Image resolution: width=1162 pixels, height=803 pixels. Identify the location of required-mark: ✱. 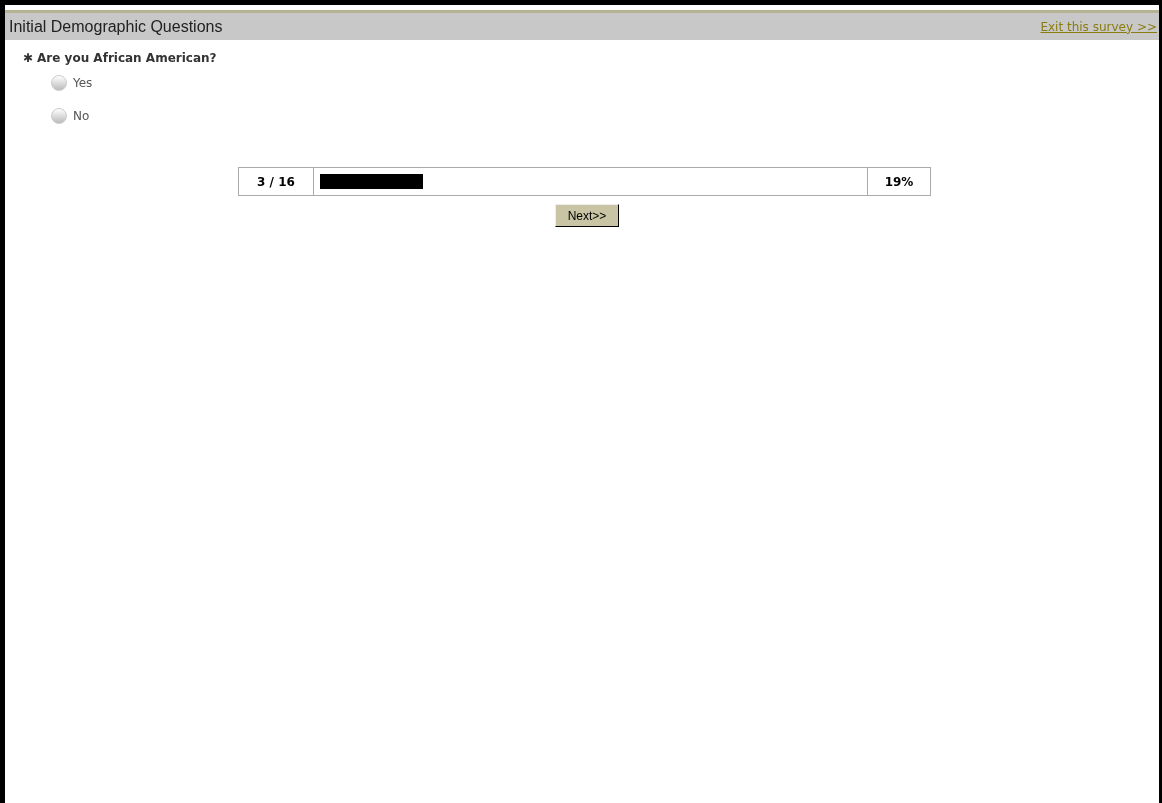
(28, 58).